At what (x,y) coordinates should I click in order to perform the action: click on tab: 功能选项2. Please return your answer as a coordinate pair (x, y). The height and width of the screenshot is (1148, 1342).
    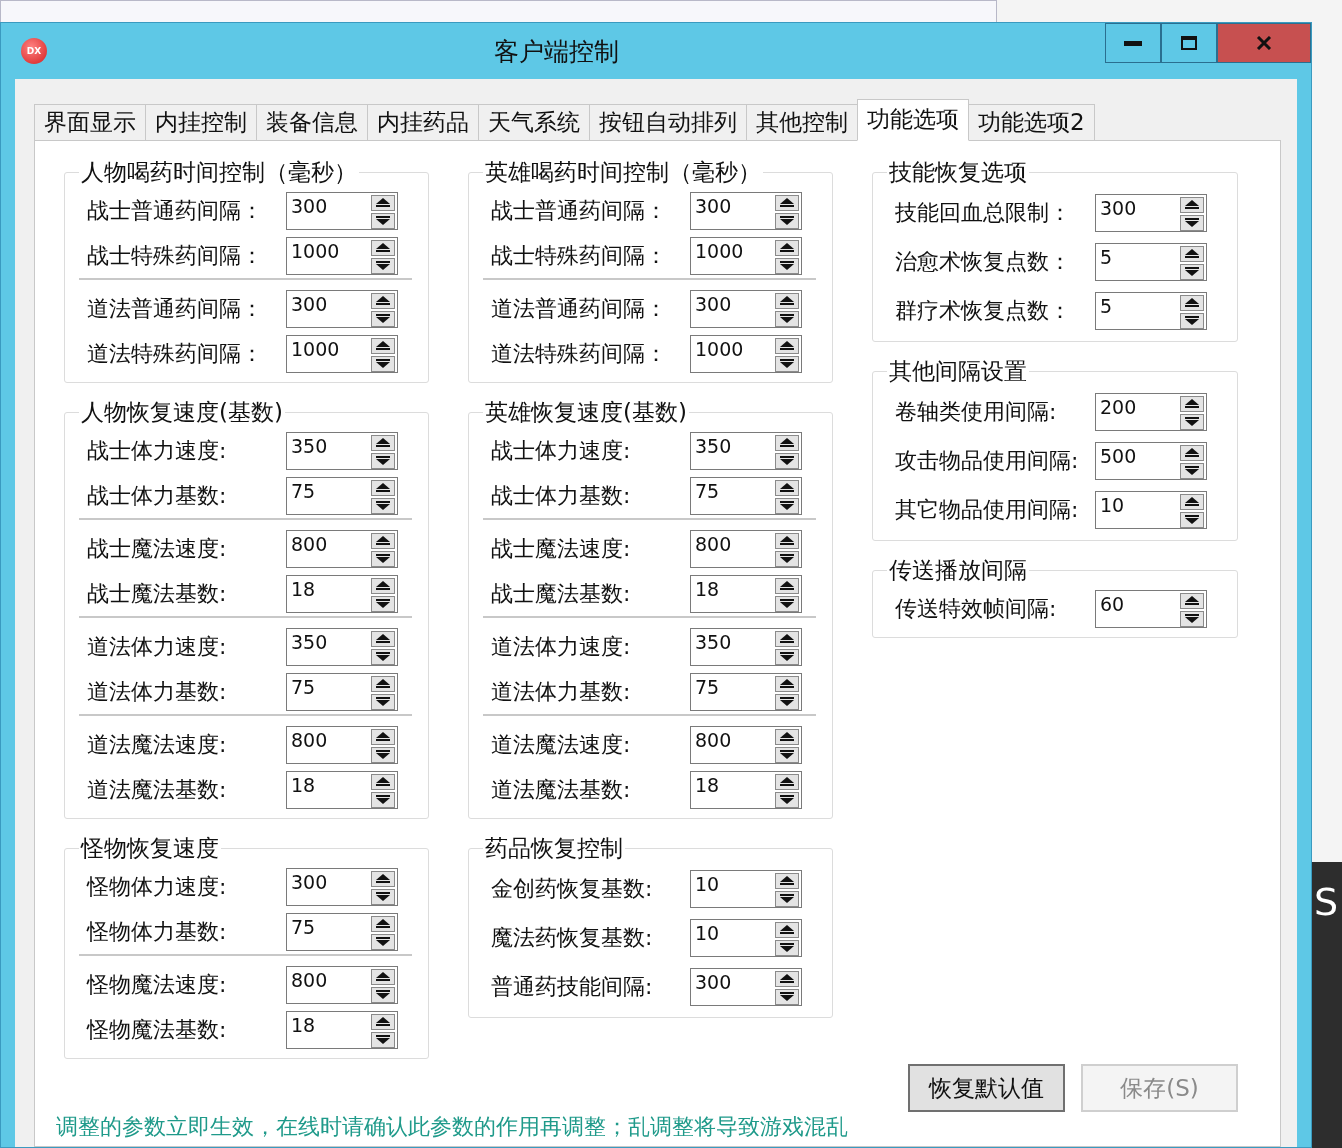
    Looking at the image, I should click on (1031, 122).